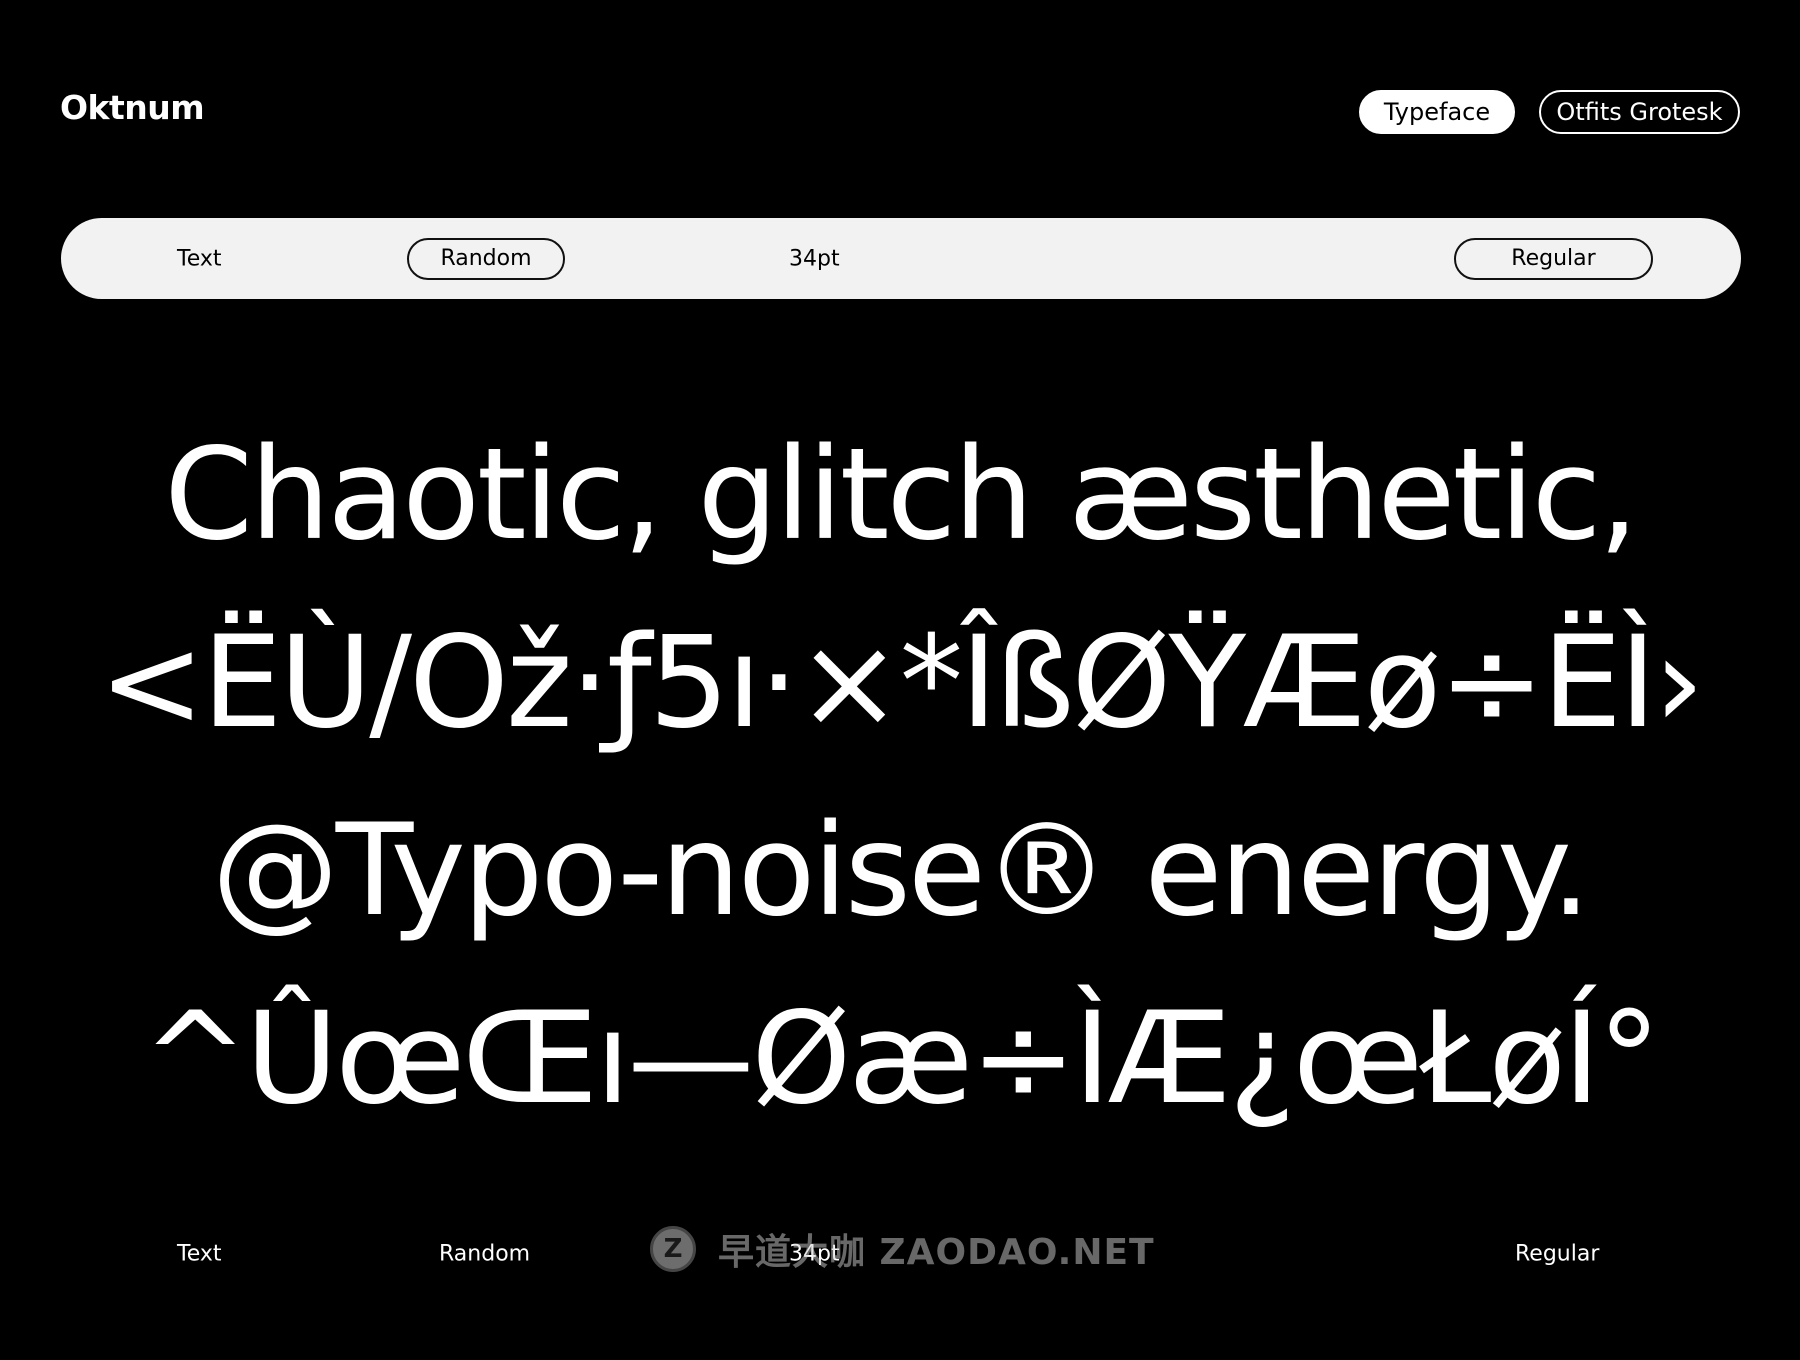 The width and height of the screenshot is (1800, 1360). I want to click on specimen-line: Chaotic, glitch æsthetic,, so click(901, 494).